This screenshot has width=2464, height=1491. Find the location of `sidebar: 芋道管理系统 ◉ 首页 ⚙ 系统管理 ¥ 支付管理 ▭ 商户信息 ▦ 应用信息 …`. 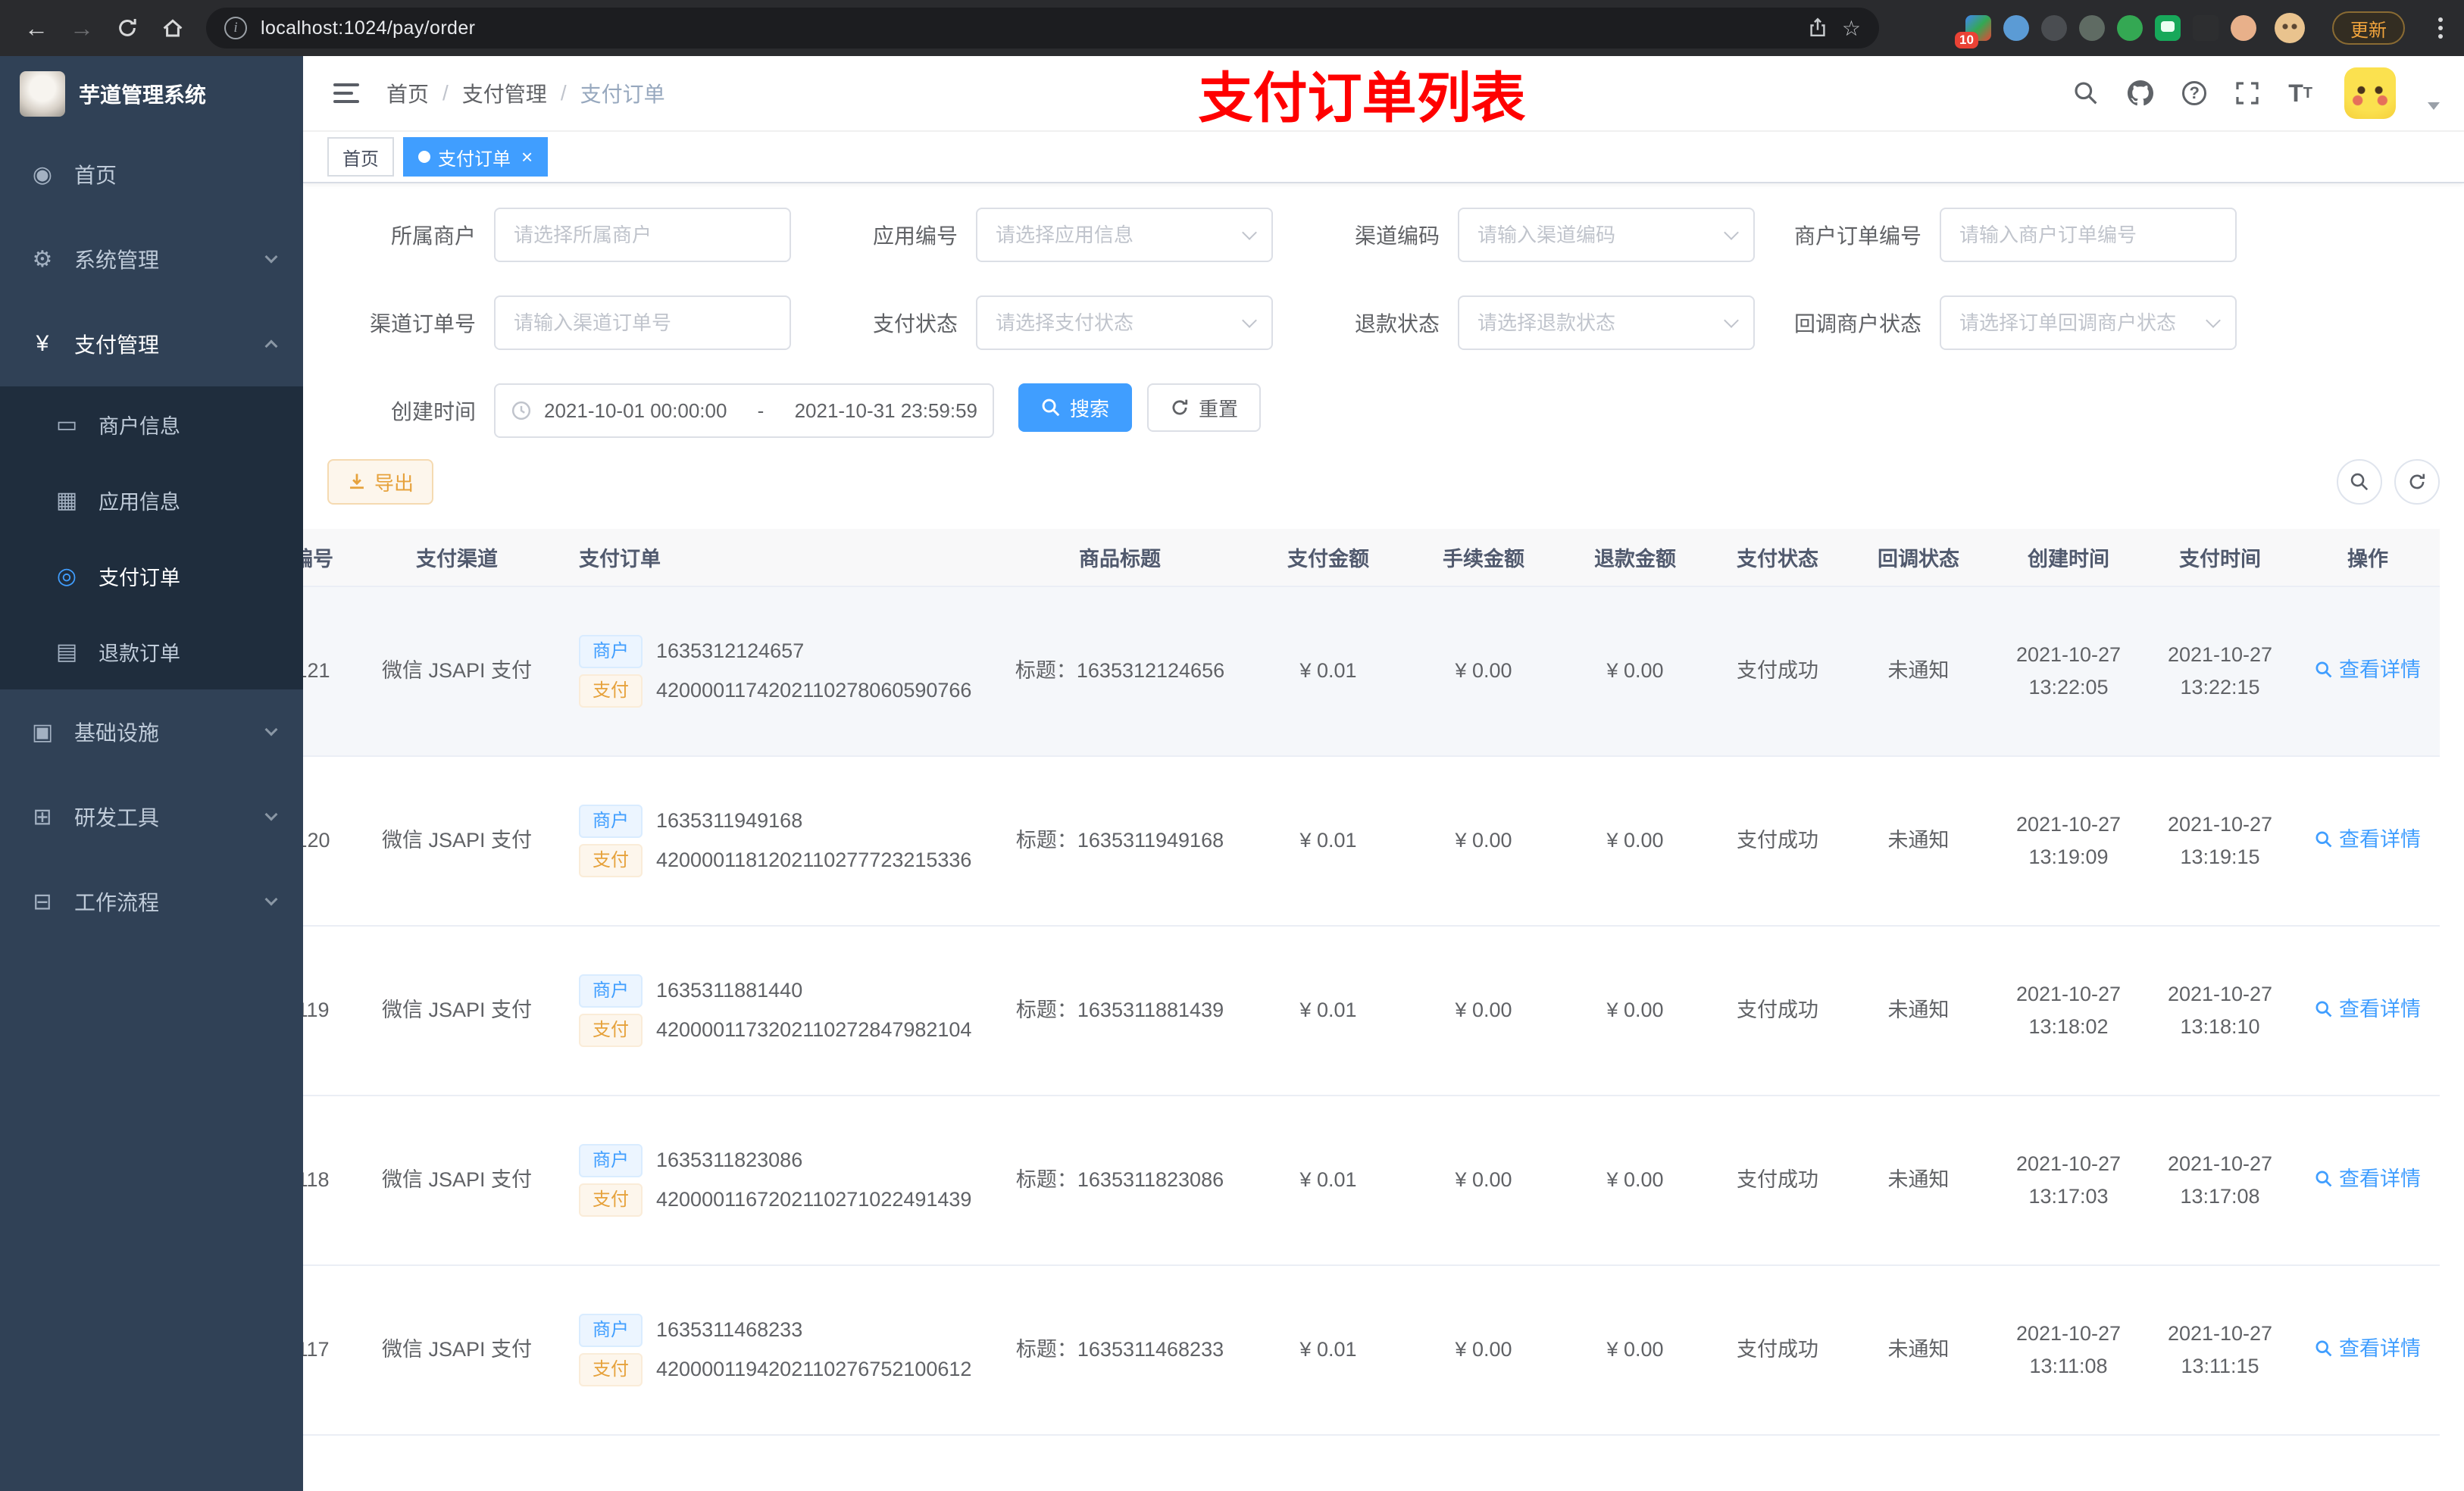

sidebar: 芋道管理系统 ◉ 首页 ⚙ 系统管理 ¥ 支付管理 ▭ 商户信息 ▦ 应用信息 … is located at coordinates (151, 773).